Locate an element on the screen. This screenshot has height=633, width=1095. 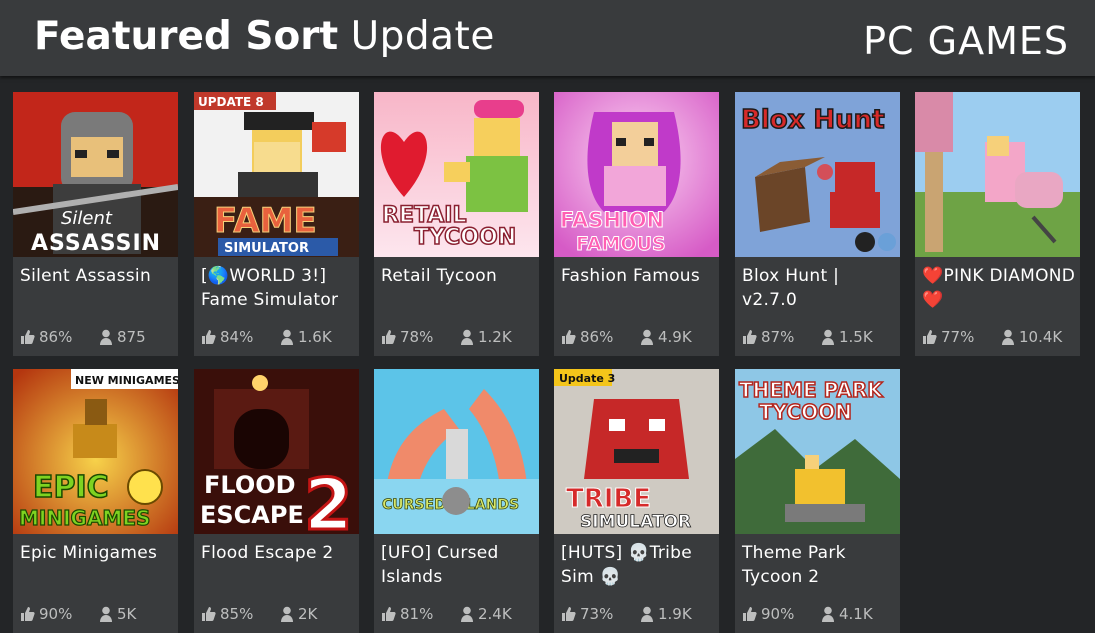
game-title: Theme Park Tycoon 2 is located at coordinates (820, 565).